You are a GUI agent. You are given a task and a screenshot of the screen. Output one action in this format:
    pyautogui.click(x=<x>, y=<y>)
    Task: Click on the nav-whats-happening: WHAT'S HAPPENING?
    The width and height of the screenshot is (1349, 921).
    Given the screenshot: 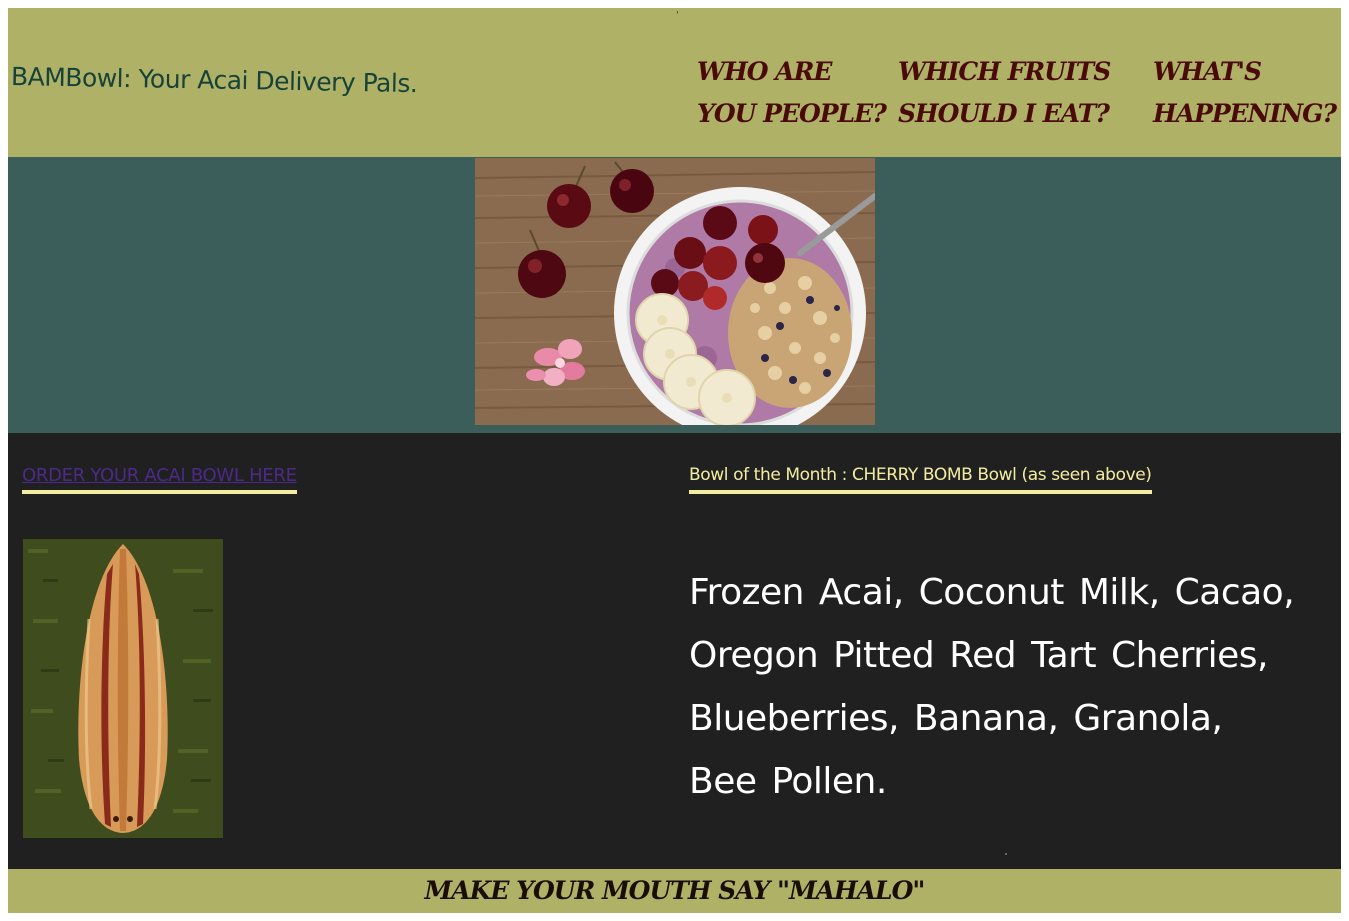 What is the action you would take?
    pyautogui.click(x=1248, y=93)
    